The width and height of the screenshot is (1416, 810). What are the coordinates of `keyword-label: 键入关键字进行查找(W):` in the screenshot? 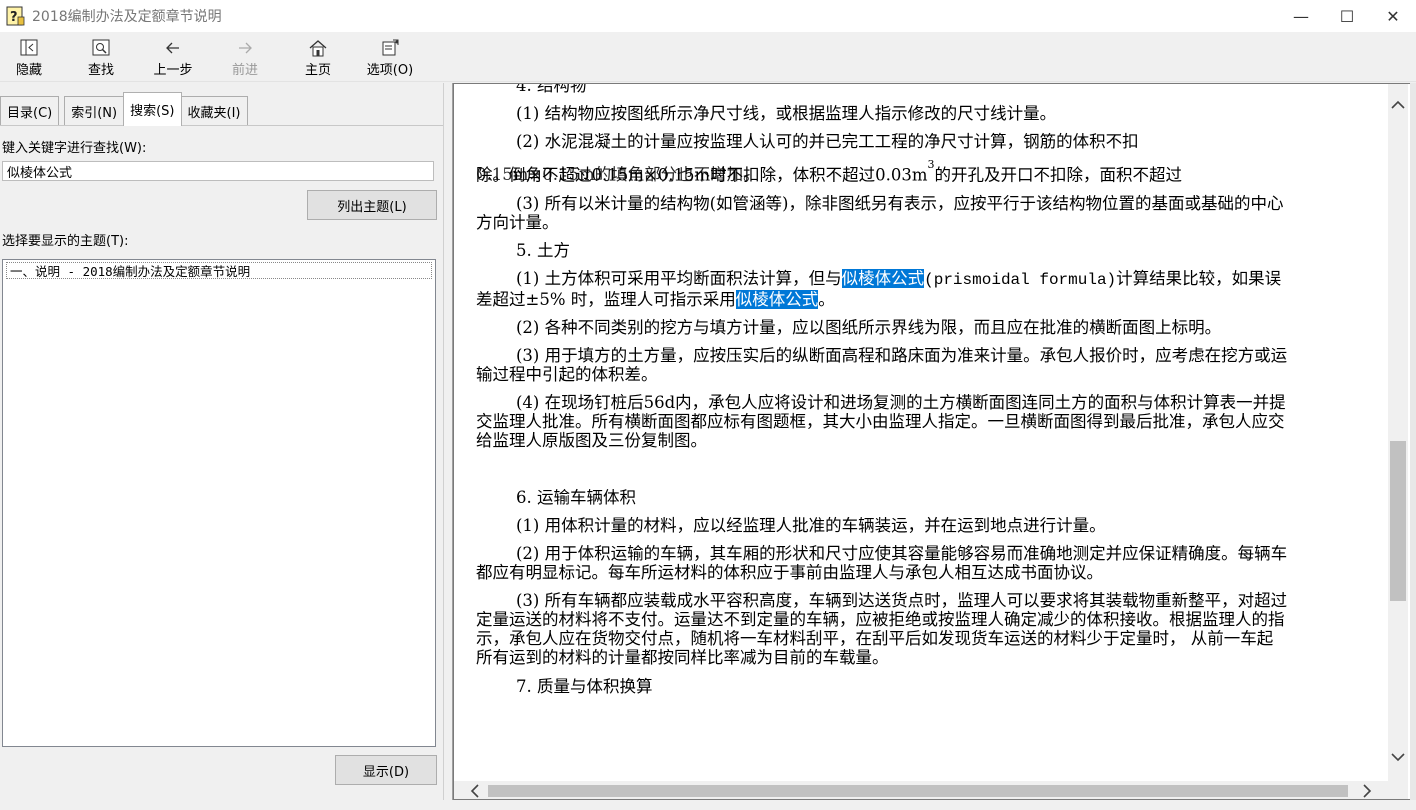 It's located at (74, 148).